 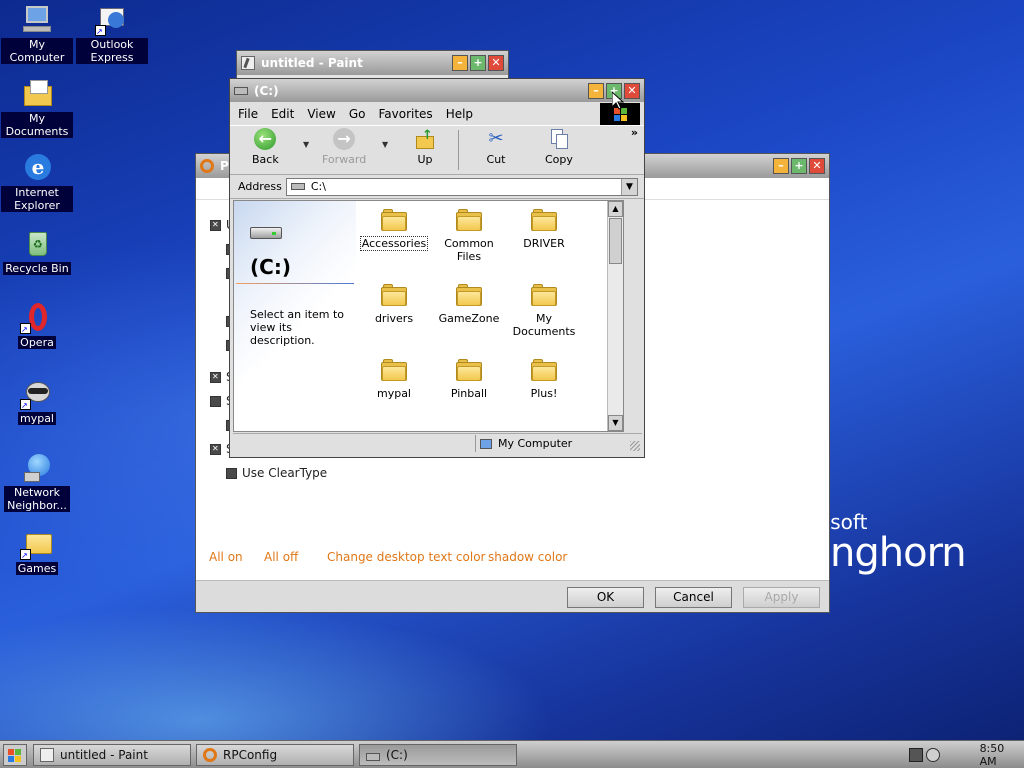 I want to click on paint-title-bar: untitled - Paint – + ✕, so click(x=372, y=63).